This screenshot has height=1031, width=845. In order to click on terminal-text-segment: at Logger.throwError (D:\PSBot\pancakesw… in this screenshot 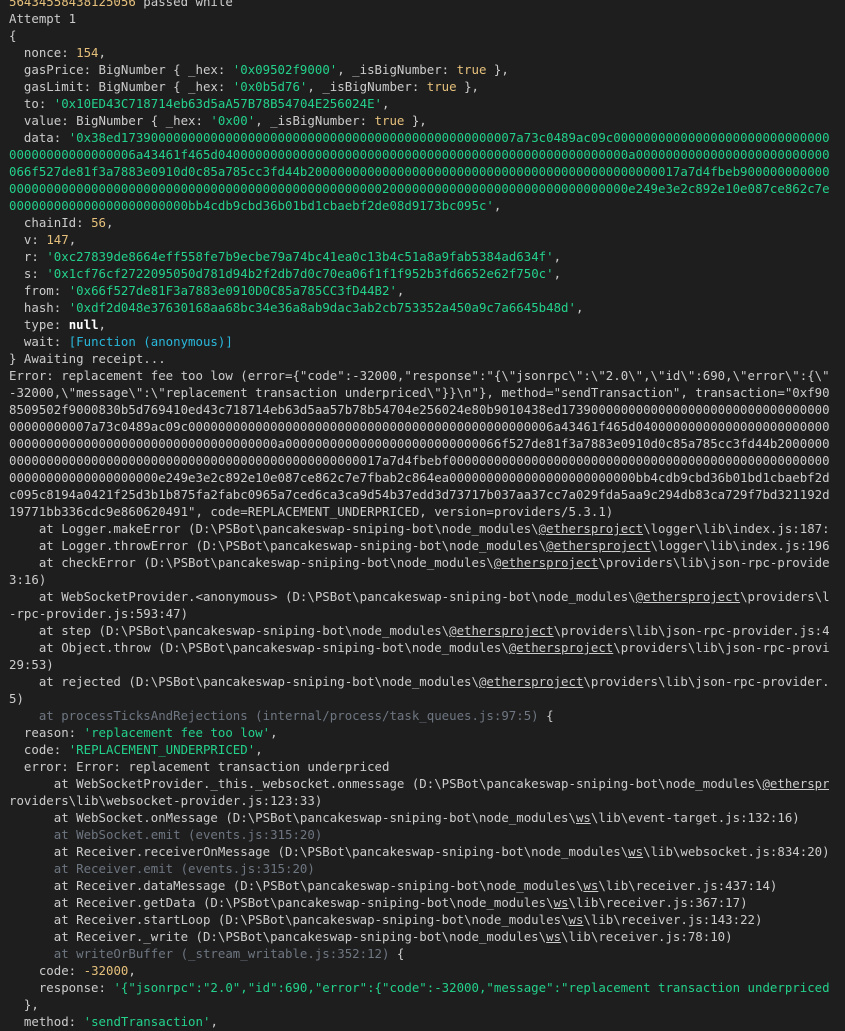, I will do `click(278, 545)`.